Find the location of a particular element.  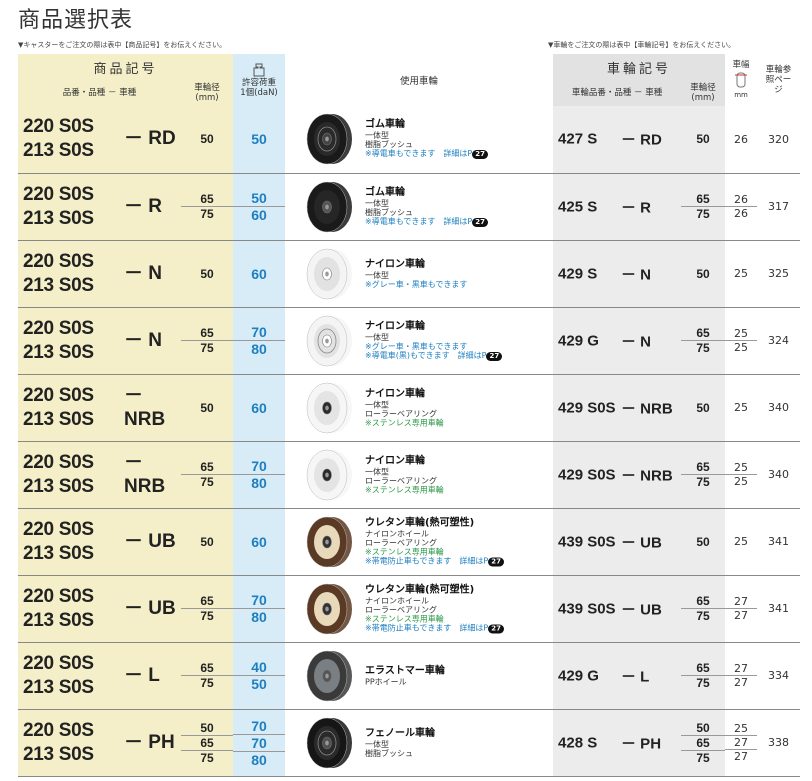

wheel-prefix: 429 G is located at coordinates (578, 340).